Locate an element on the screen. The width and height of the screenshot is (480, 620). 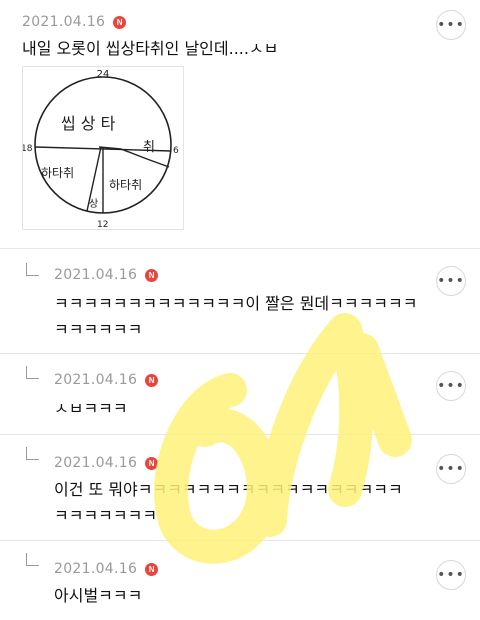
reply-text: 이건 또 뭐야ㅋㅋㅋㅋㅋㅋㅋㅋㅋㅋㅋㅋㅋㅋㅋㅋㅋㅋ ㅋㅋㅋㅋㅋㅋㅋ is located at coordinates (228, 503).